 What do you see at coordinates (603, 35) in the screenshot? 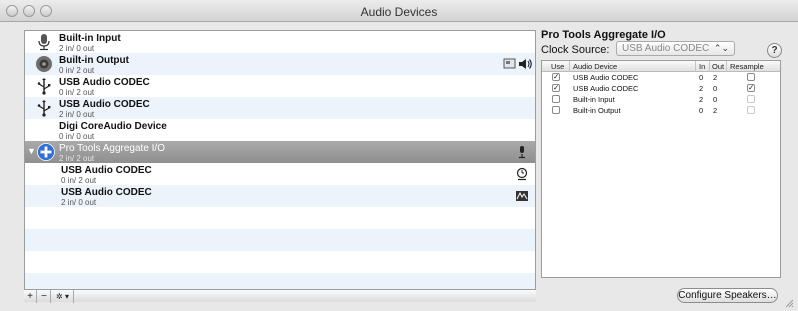
I see `aggregate-panel-title: Pro Tools Aggregate I/O` at bounding box center [603, 35].